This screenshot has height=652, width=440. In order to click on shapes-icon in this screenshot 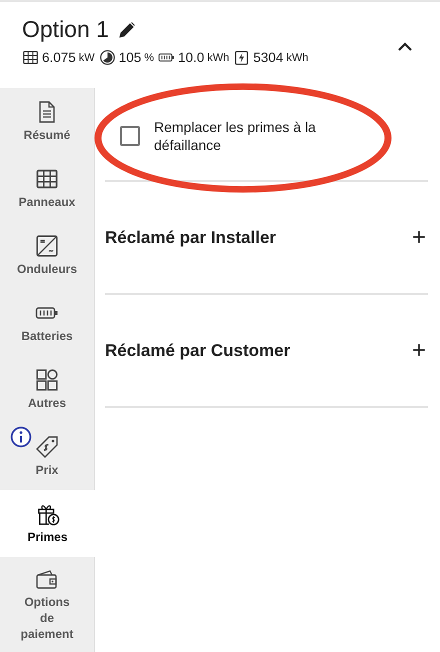, I will do `click(47, 380)`.